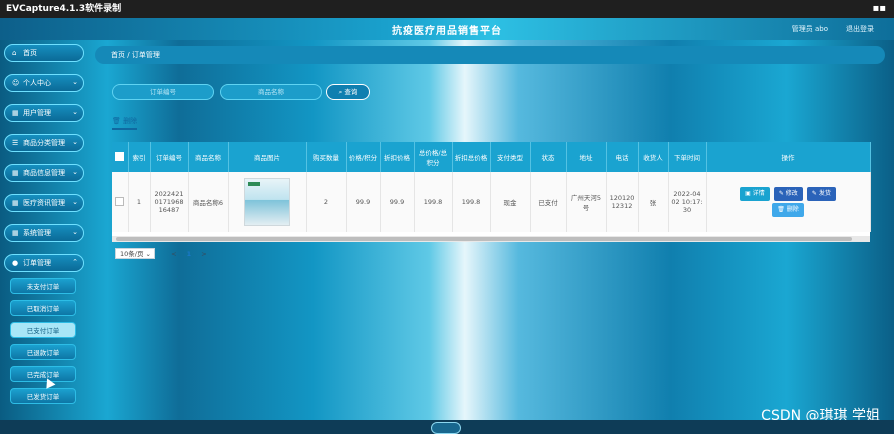 The width and height of the screenshot is (894, 434). I want to click on cell-discount-price: 99.9, so click(397, 202).